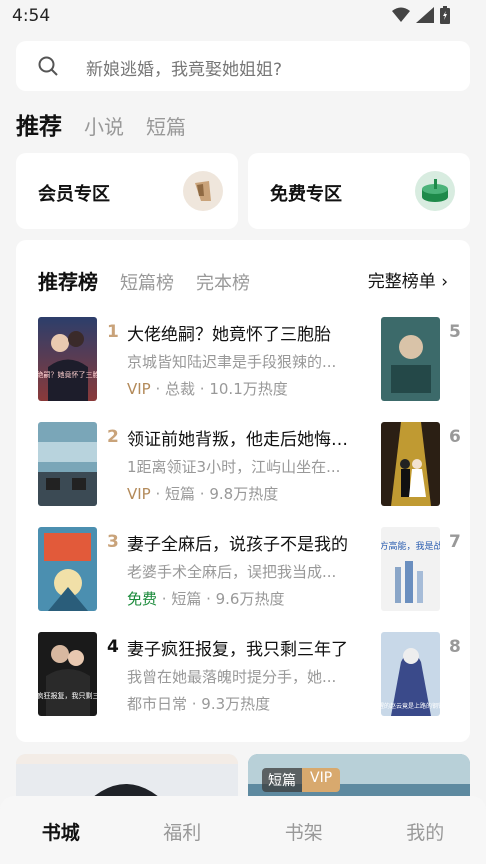 This screenshot has height=864, width=486. I want to click on book-meta-text: · 总裁 · 10.1万热度, so click(219, 389).